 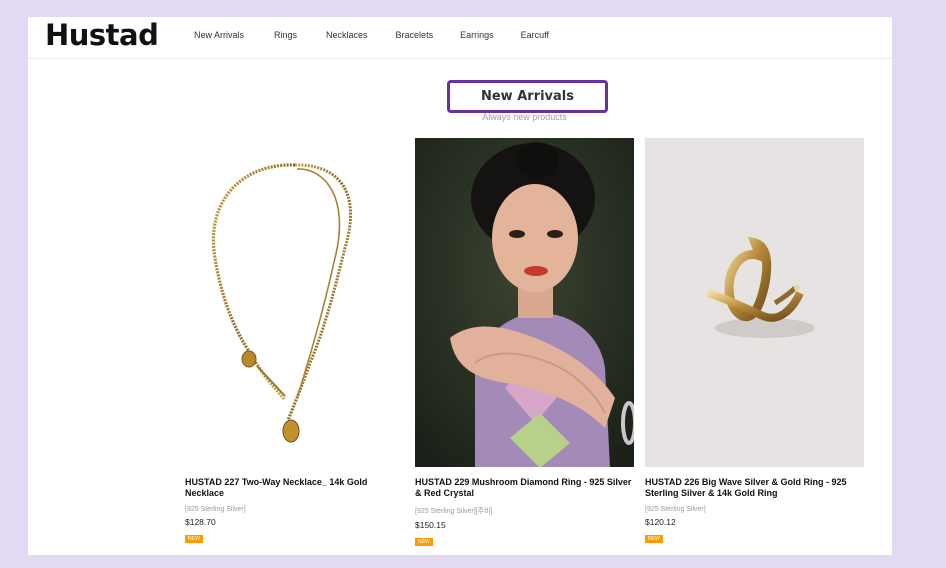 What do you see at coordinates (347, 35) in the screenshot?
I see `nav-item-necklaces: Necklaces` at bounding box center [347, 35].